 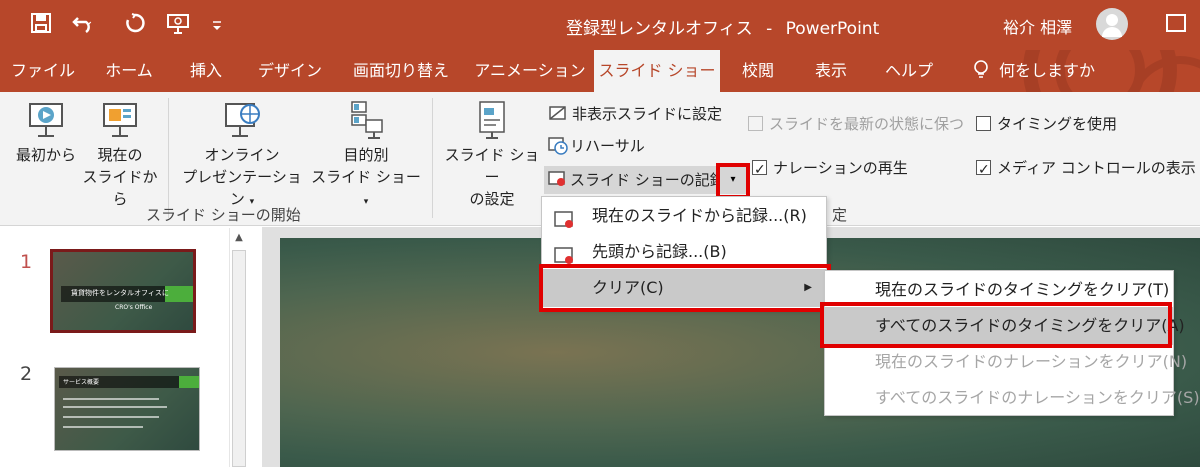 What do you see at coordinates (134, 307) in the screenshot?
I see `thumbnail-subtitle: CRO's Office` at bounding box center [134, 307].